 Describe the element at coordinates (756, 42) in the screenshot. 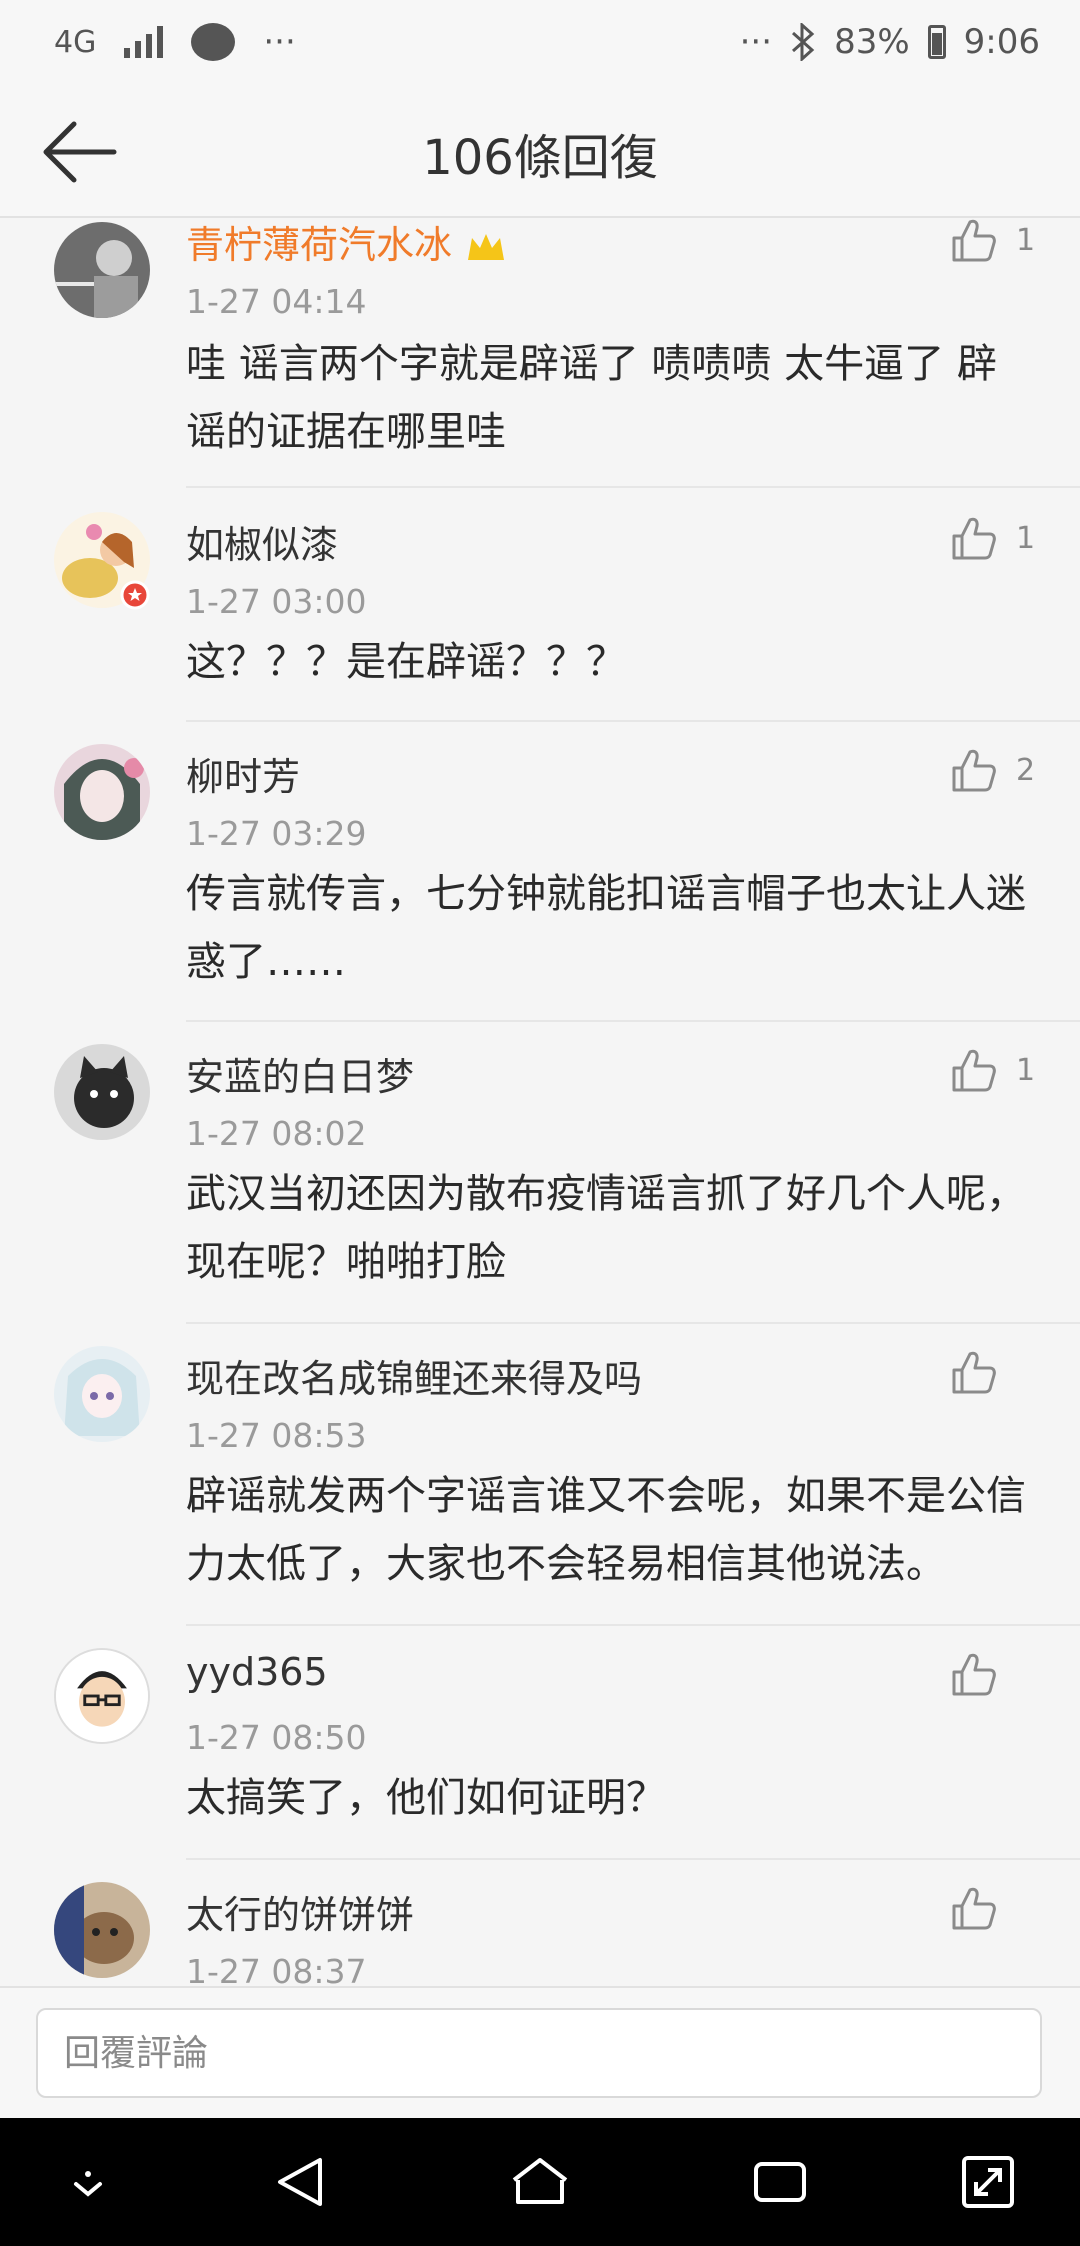

I see `more-status: ···` at that location.